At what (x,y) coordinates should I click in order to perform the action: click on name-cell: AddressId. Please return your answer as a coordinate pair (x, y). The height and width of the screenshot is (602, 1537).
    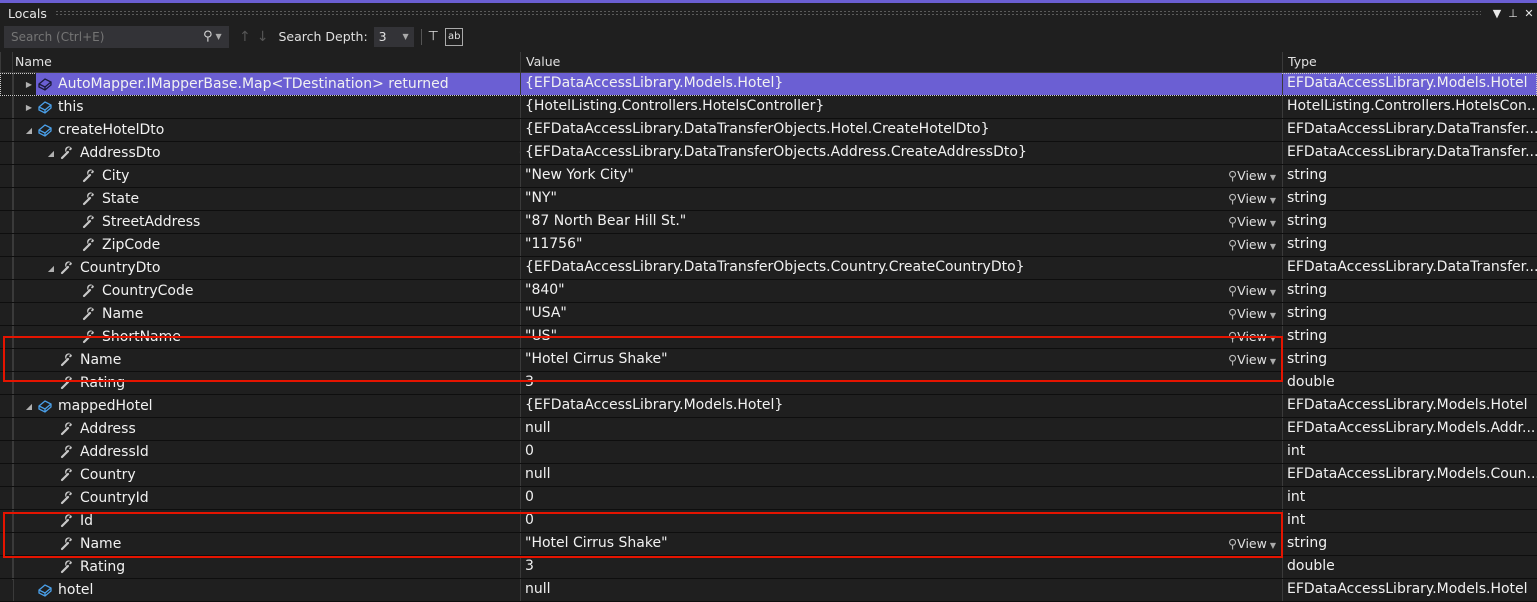
    Looking at the image, I should click on (266, 452).